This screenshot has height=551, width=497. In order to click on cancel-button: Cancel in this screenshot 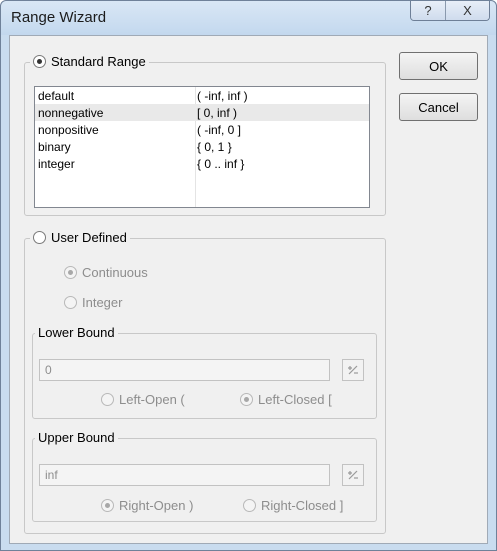, I will do `click(438, 107)`.